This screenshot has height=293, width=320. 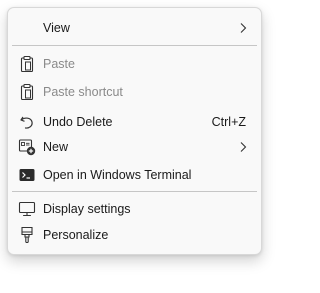 What do you see at coordinates (228, 122) in the screenshot?
I see `keyboard-shortcut: Ctrl+Z` at bounding box center [228, 122].